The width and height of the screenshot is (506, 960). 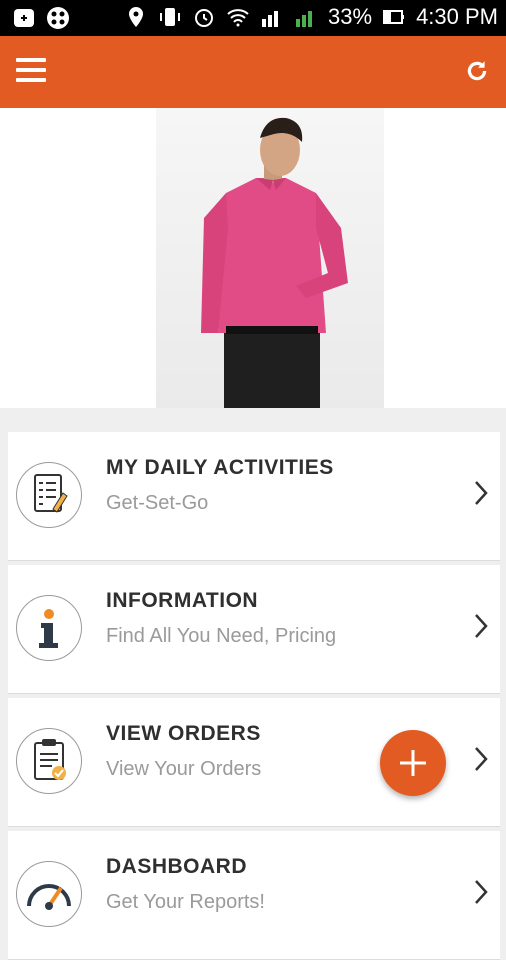 I want to click on model-photo, so click(x=270, y=258).